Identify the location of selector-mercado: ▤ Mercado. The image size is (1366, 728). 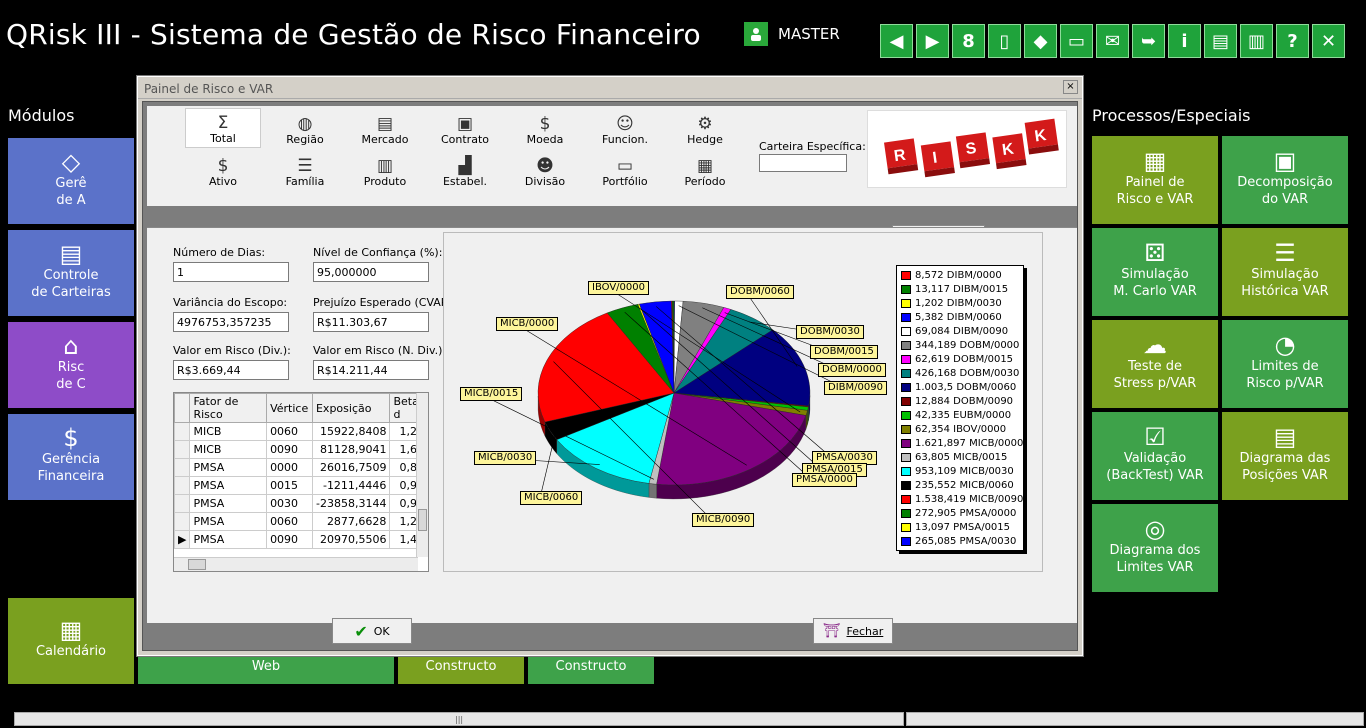
(385, 128).